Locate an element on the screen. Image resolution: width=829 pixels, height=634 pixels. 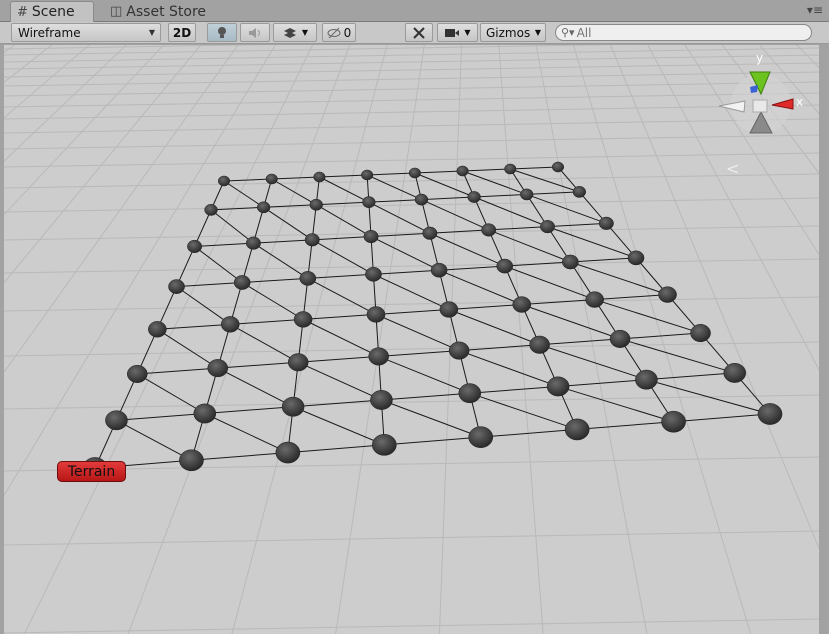
shading-mode-dropdown: Wireframe ▼ is located at coordinates (86, 32).